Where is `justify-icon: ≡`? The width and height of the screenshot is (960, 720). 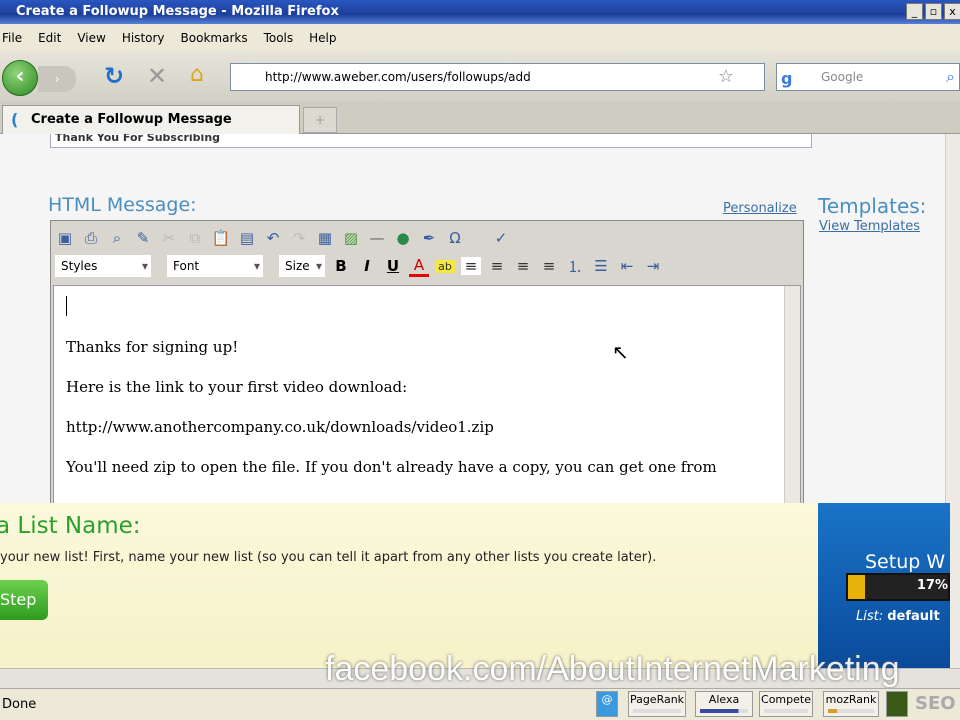 justify-icon: ≡ is located at coordinates (549, 266).